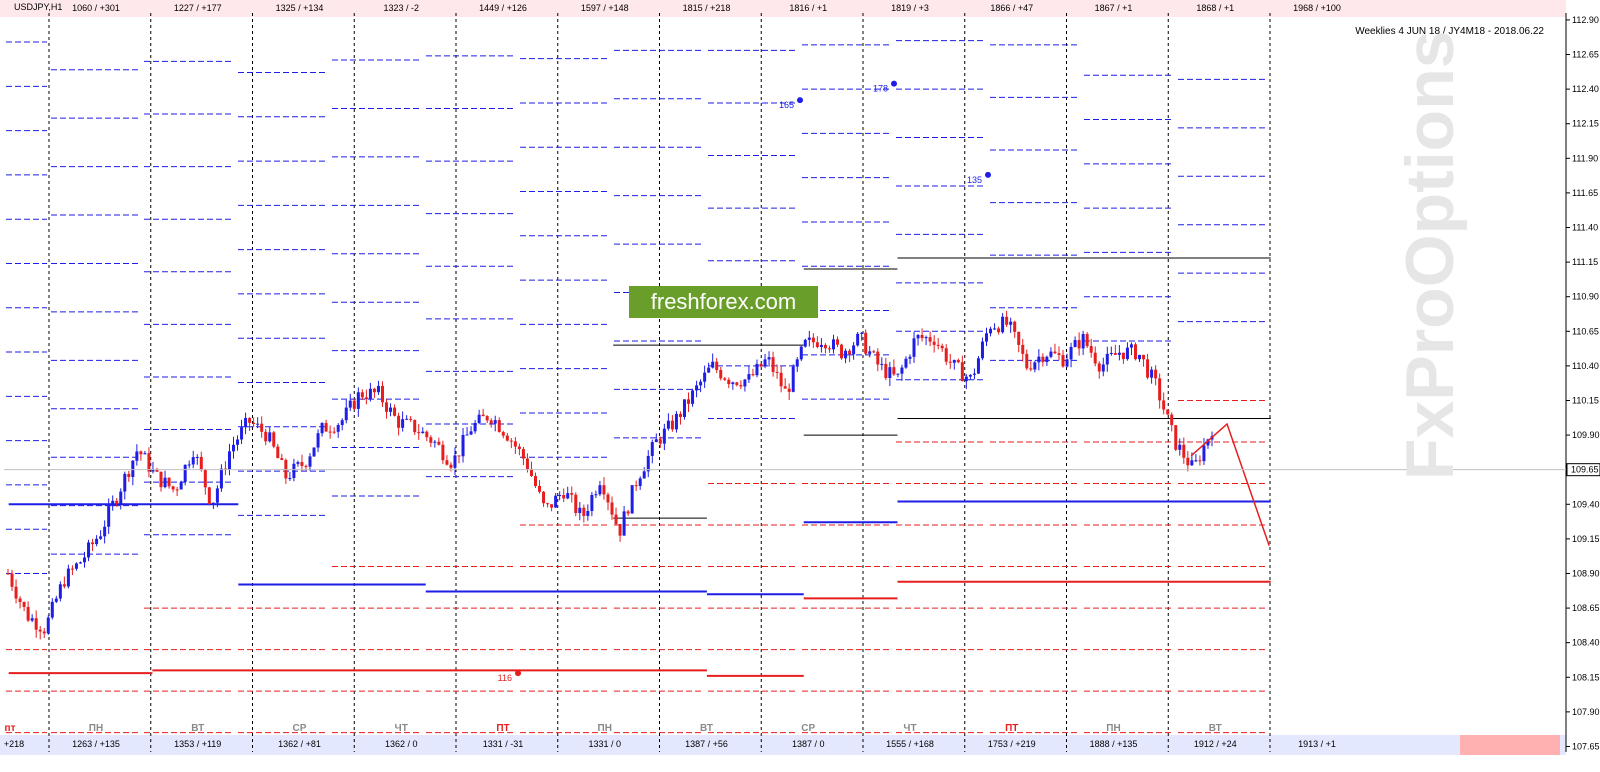 This screenshot has height=772, width=1600. Describe the element at coordinates (401, 728) in the screenshot. I see `day-label: ЧТ` at that location.